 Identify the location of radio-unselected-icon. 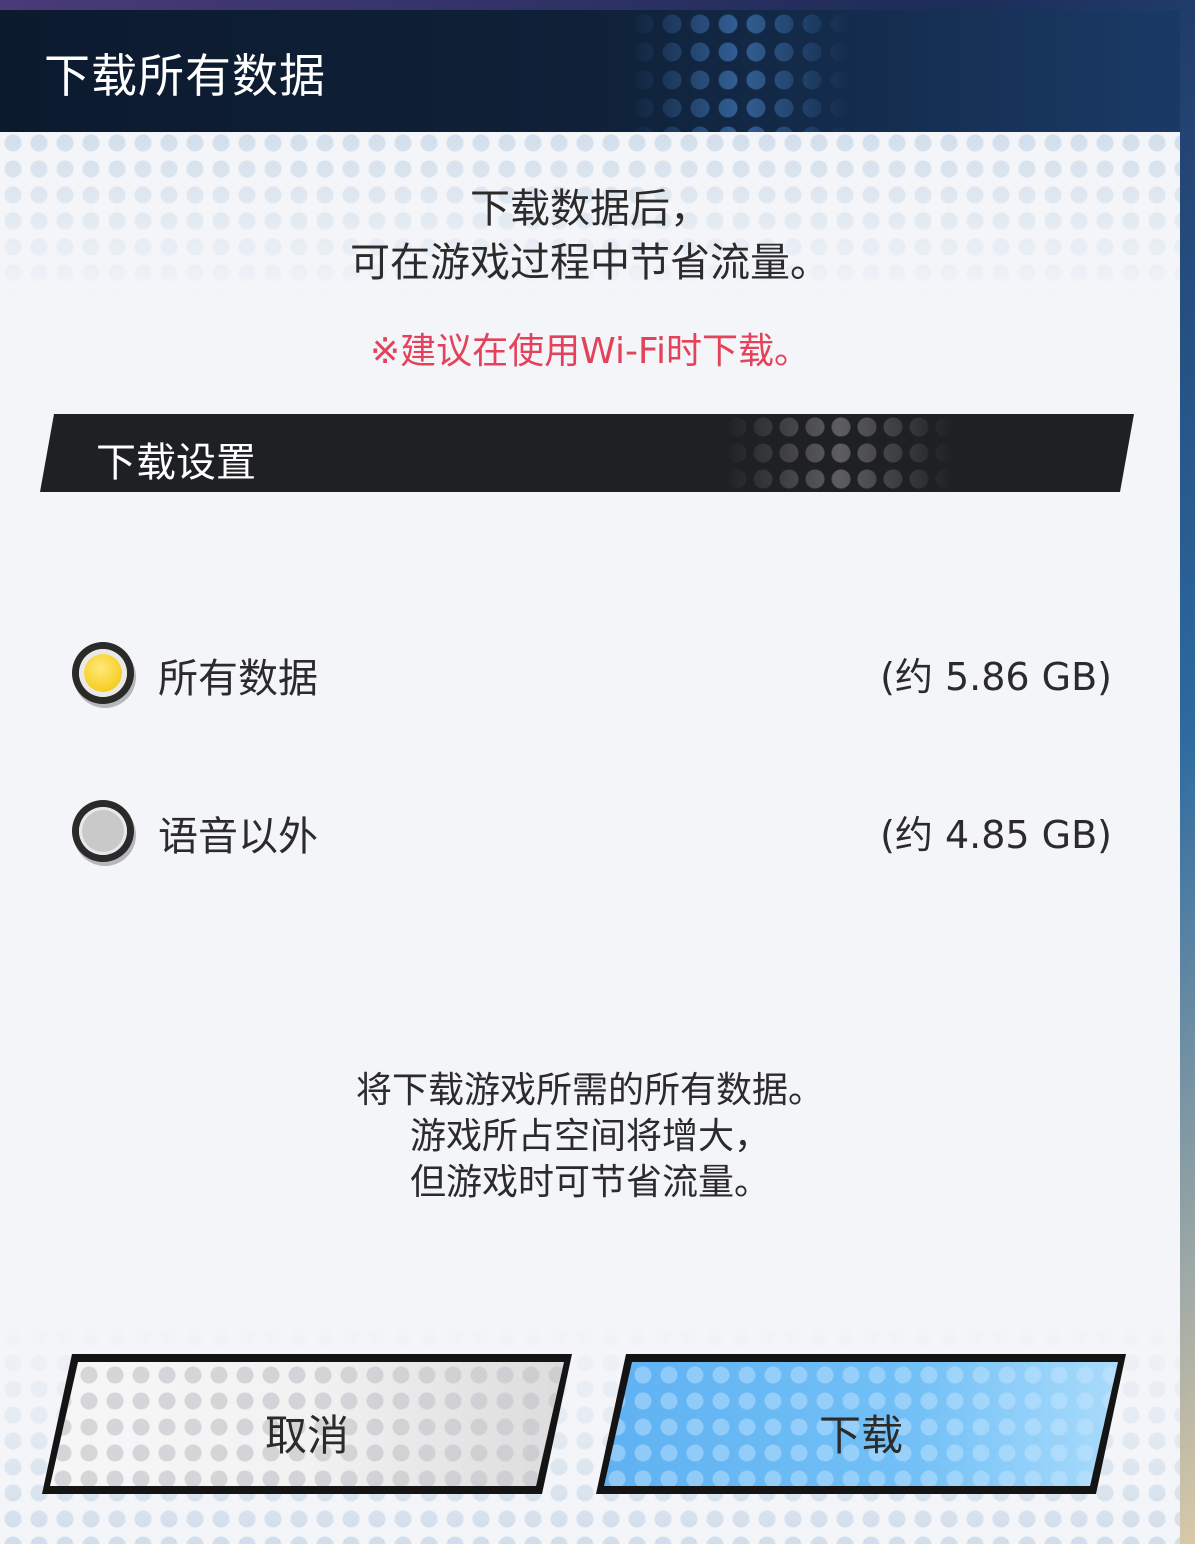
(103, 831).